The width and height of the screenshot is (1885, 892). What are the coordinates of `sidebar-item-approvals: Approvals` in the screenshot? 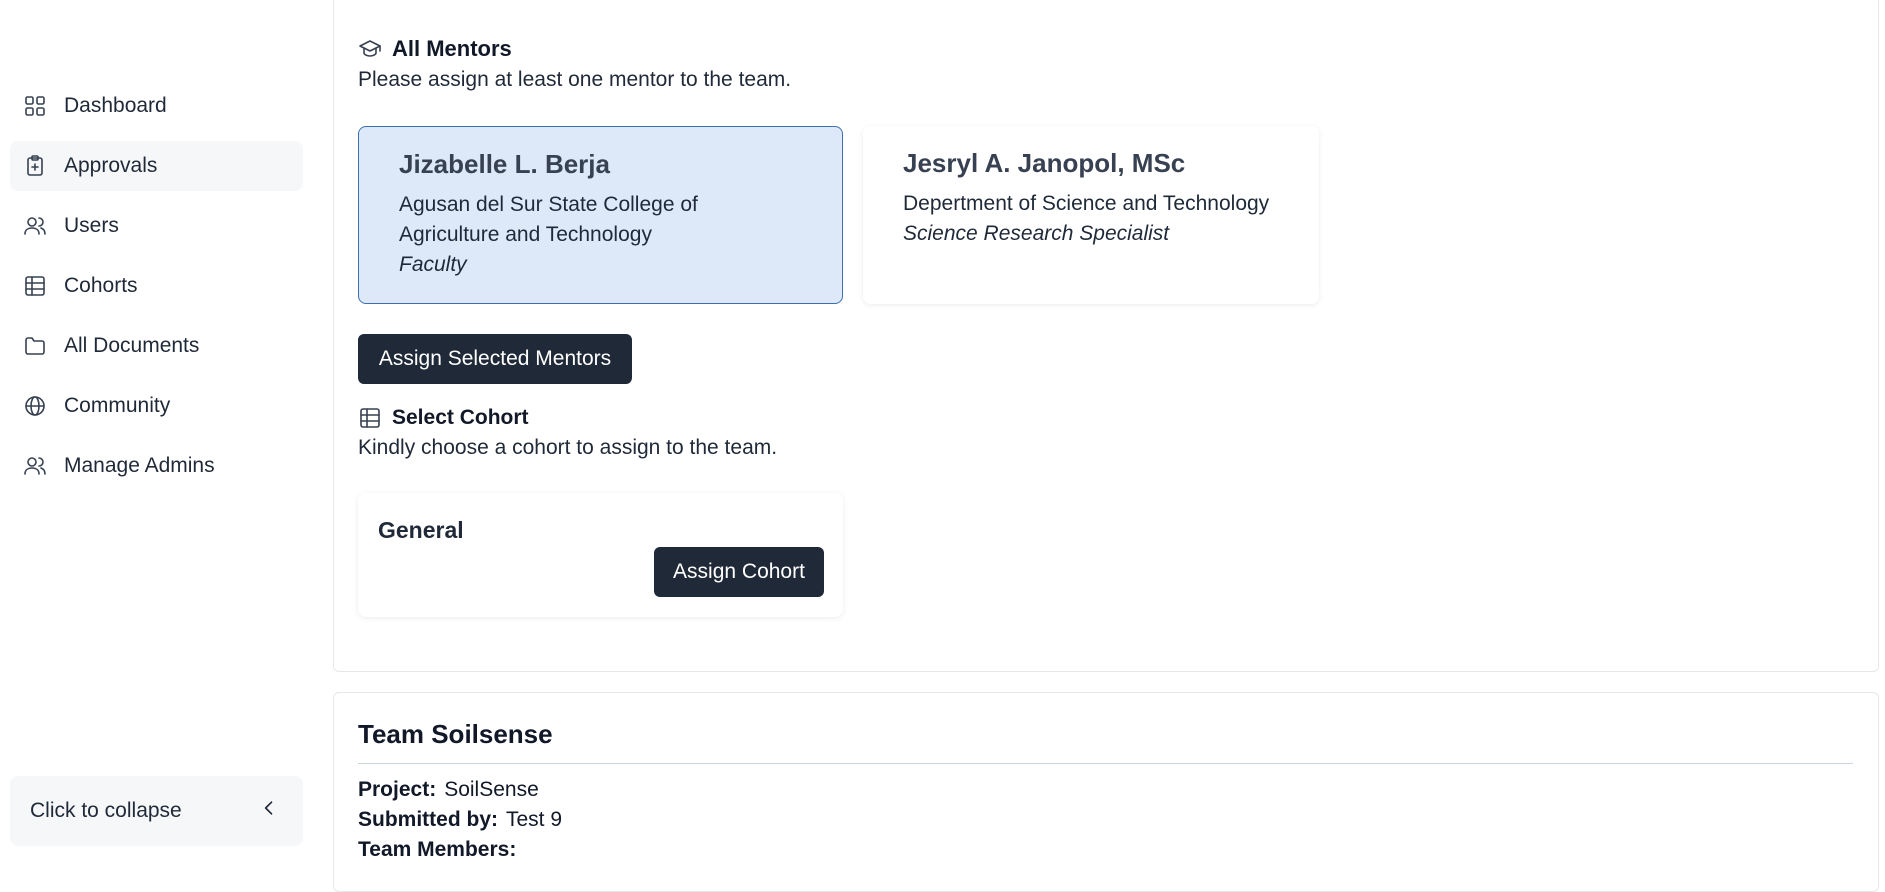 It's located at (156, 166).